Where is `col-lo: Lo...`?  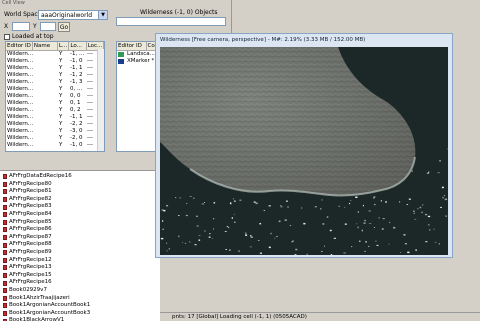 col-lo: Lo... is located at coordinates (78, 46).